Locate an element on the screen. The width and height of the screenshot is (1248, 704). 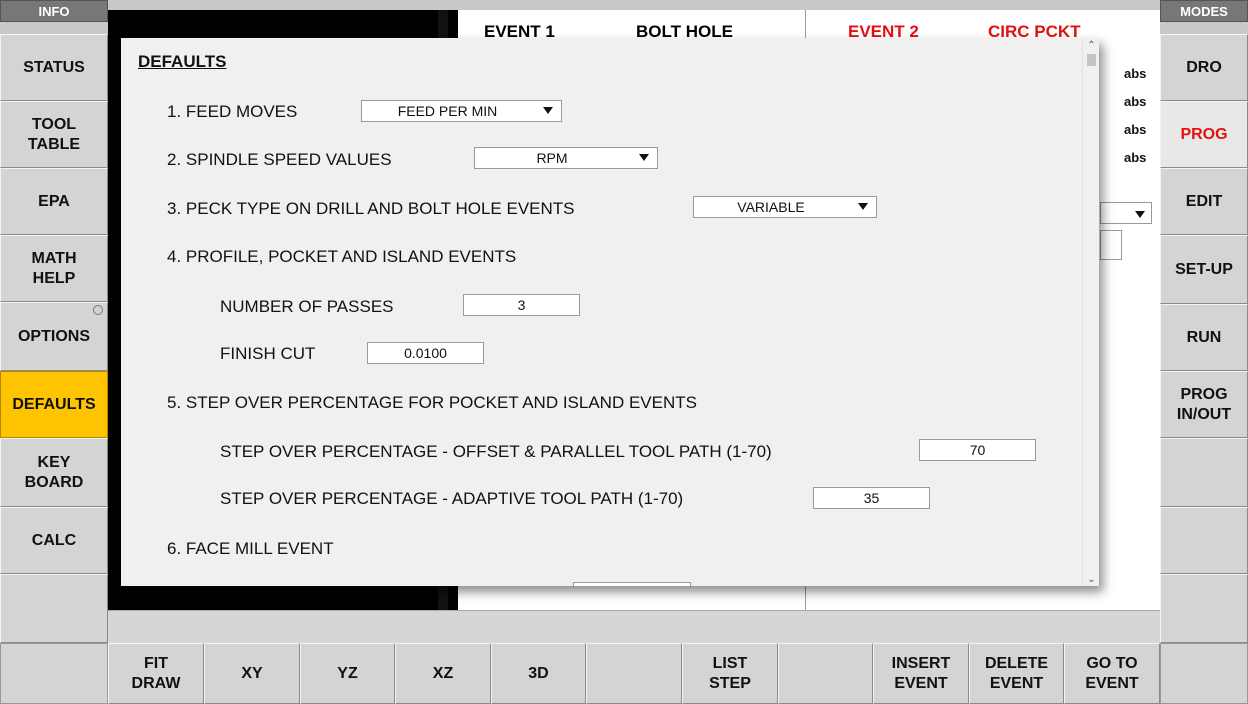
status-button: STATUS is located at coordinates (54, 67).